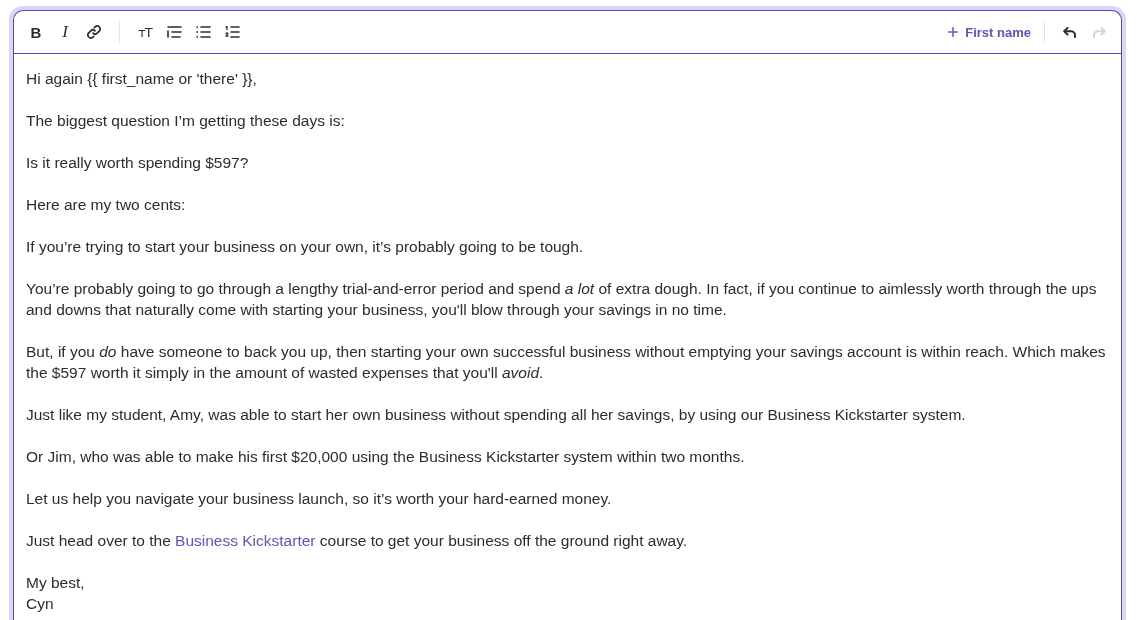 The image size is (1137, 620). I want to click on indent-icon, so click(174, 32).